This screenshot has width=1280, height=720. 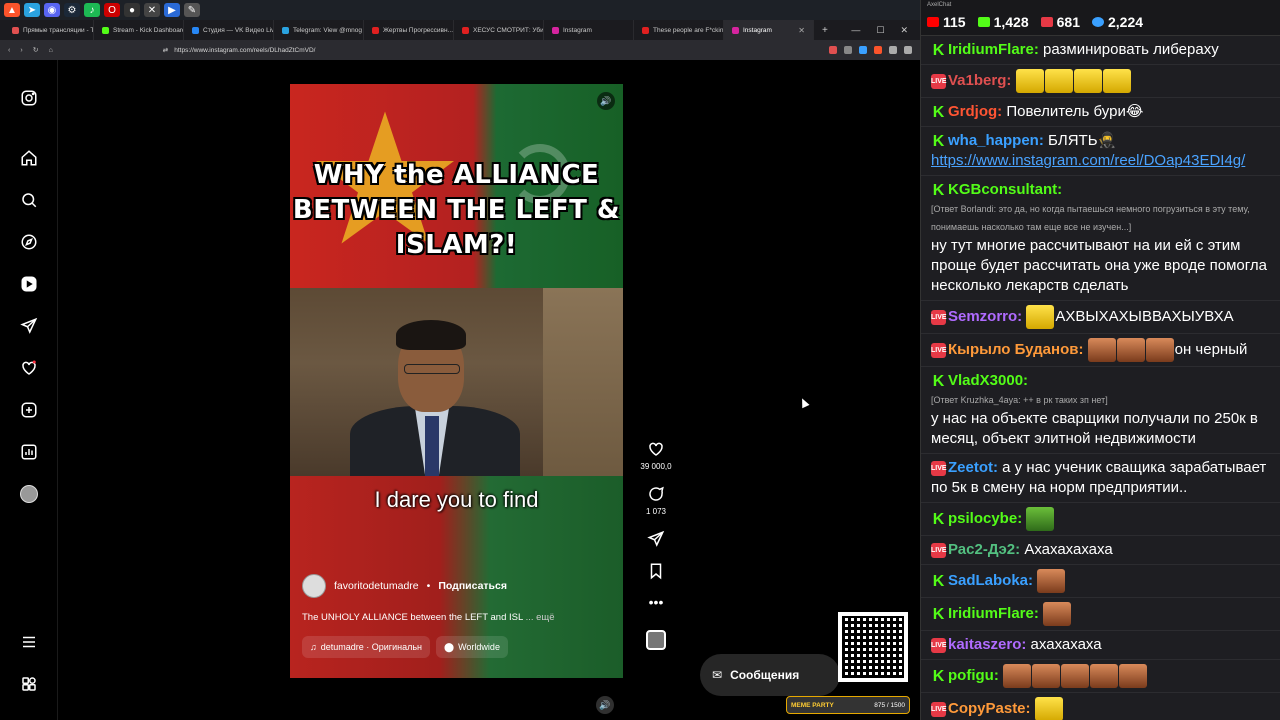 I want to click on share-icon, so click(x=656, y=539).